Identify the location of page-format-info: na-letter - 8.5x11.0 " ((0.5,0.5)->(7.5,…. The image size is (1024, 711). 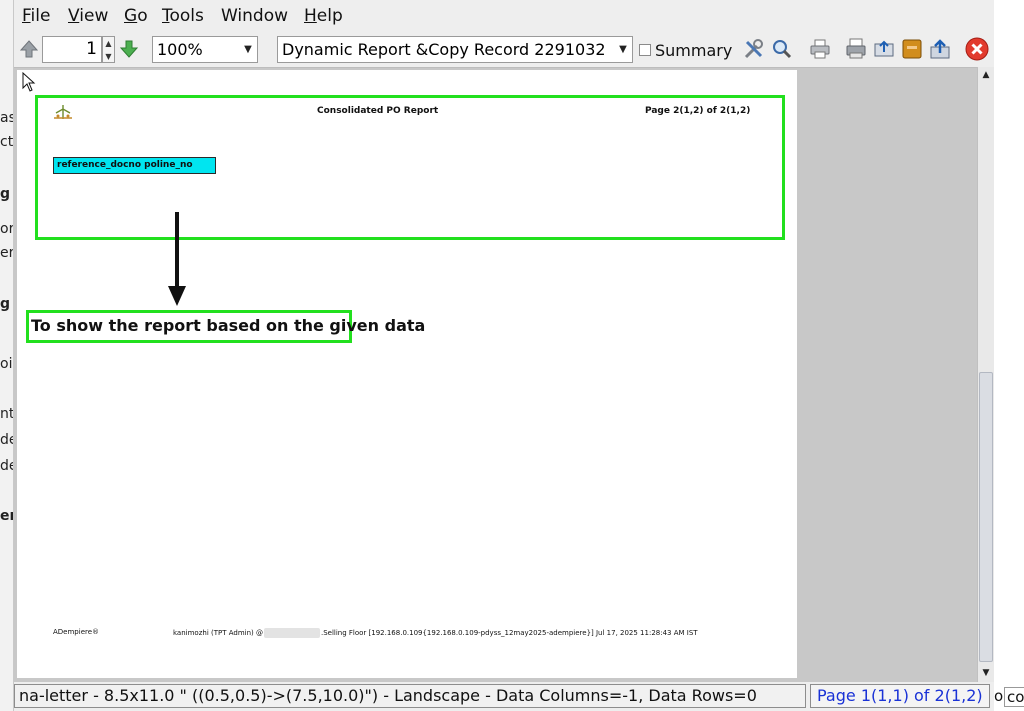
(410, 696).